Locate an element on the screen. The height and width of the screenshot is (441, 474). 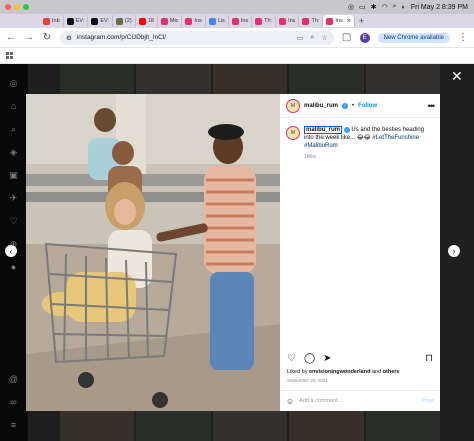
site-info-icon: ⚙ is located at coordinates (69, 38).